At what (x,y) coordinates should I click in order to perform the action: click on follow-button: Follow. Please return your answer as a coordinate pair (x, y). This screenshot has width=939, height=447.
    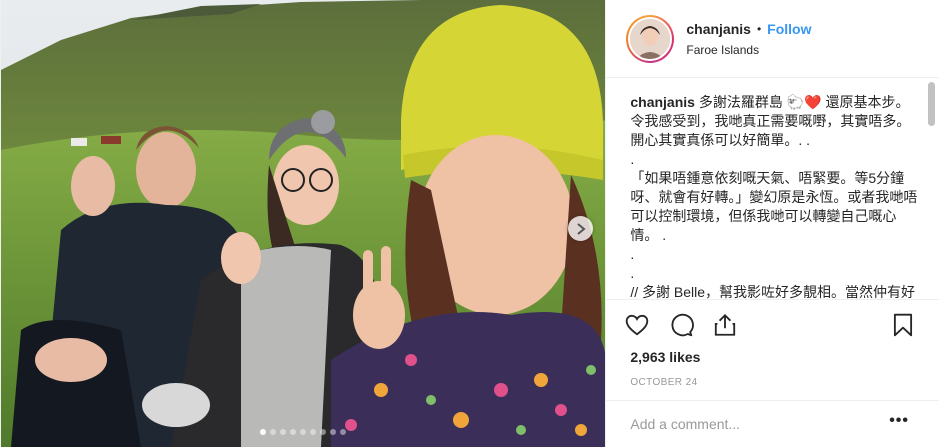
    Looking at the image, I should click on (789, 29).